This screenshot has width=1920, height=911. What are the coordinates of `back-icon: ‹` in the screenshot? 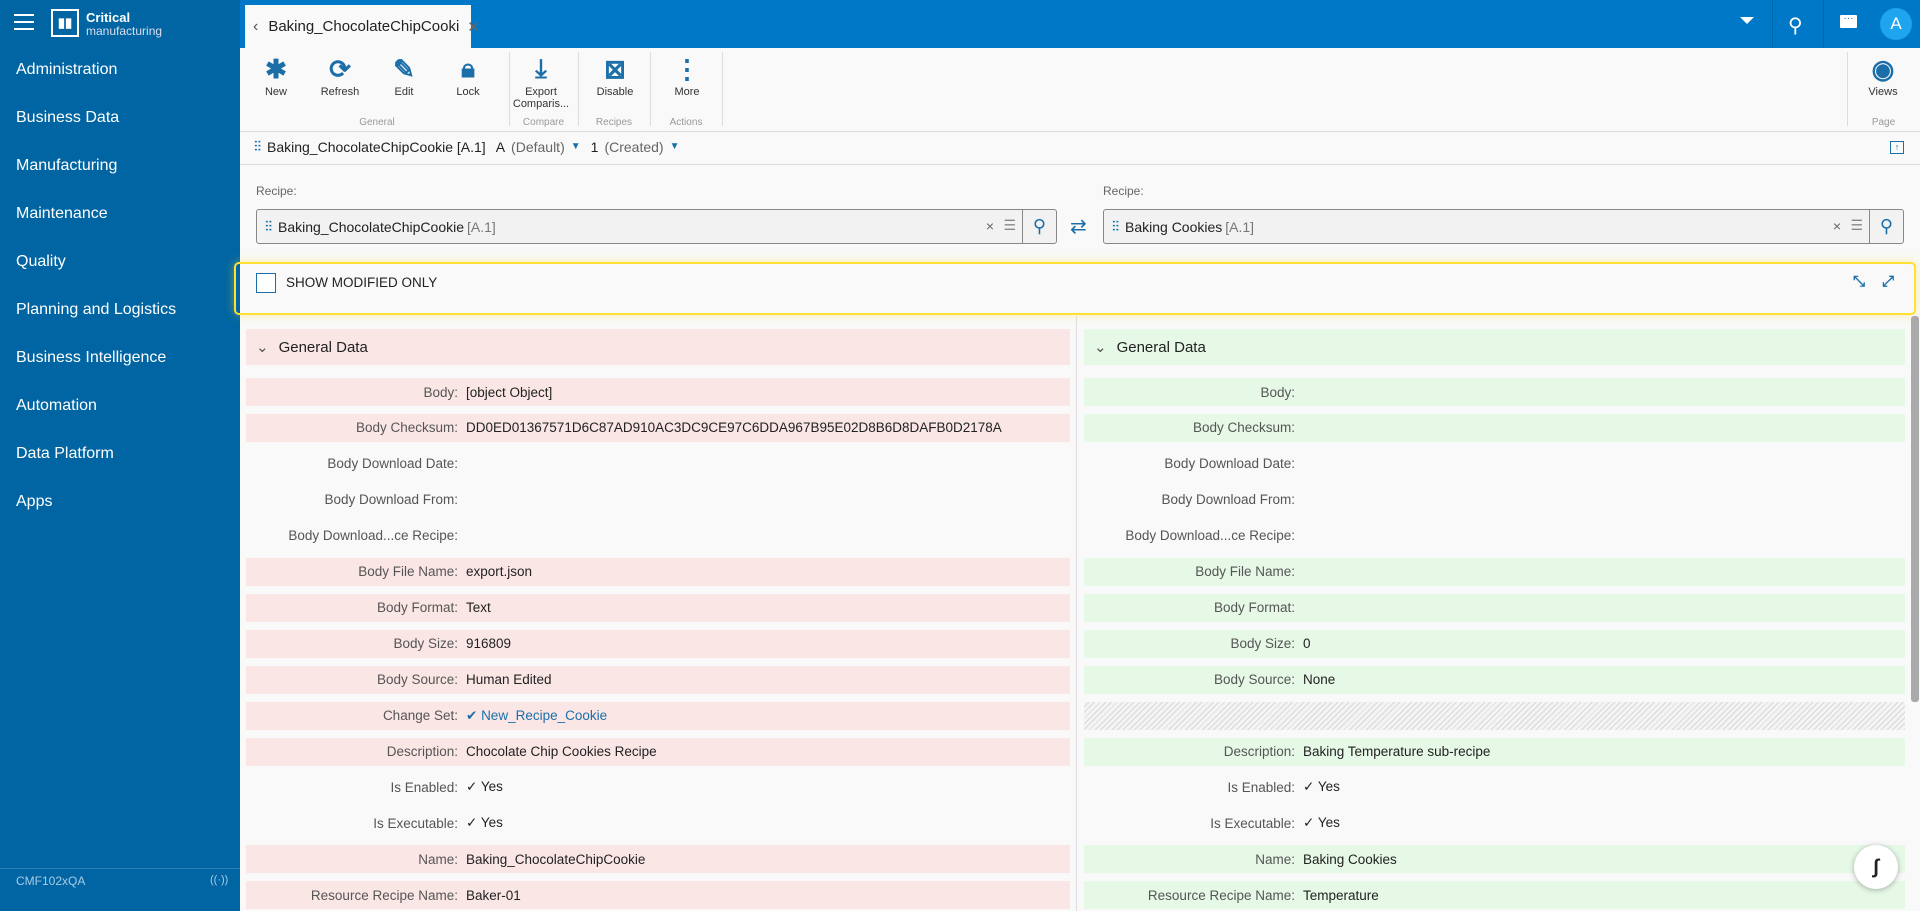 It's located at (255, 27).